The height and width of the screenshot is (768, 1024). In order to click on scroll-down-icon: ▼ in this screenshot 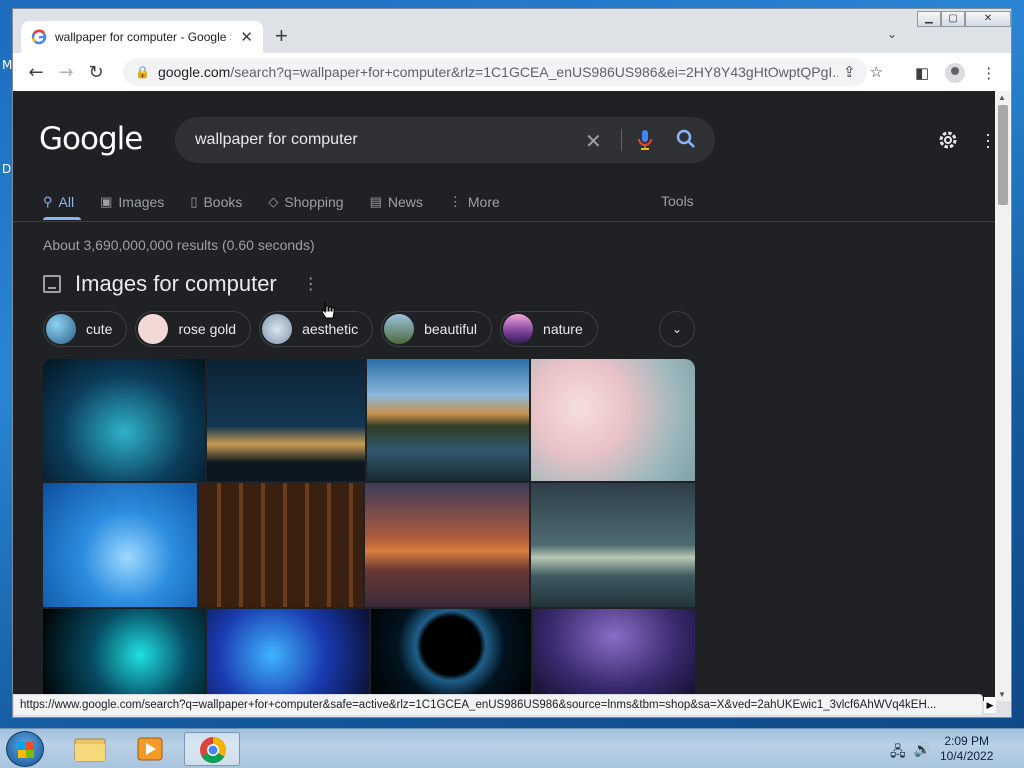, I will do `click(1002, 694)`.